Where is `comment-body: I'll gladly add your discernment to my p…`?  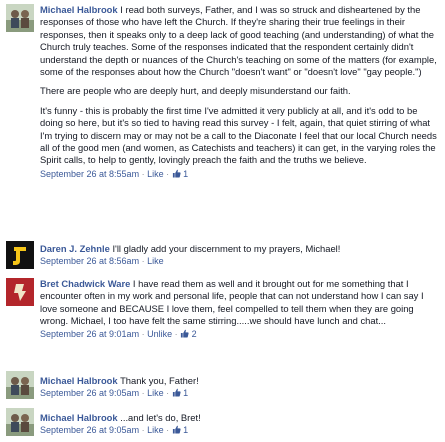 comment-body: I'll gladly add your discernment to my p… is located at coordinates (226, 248).